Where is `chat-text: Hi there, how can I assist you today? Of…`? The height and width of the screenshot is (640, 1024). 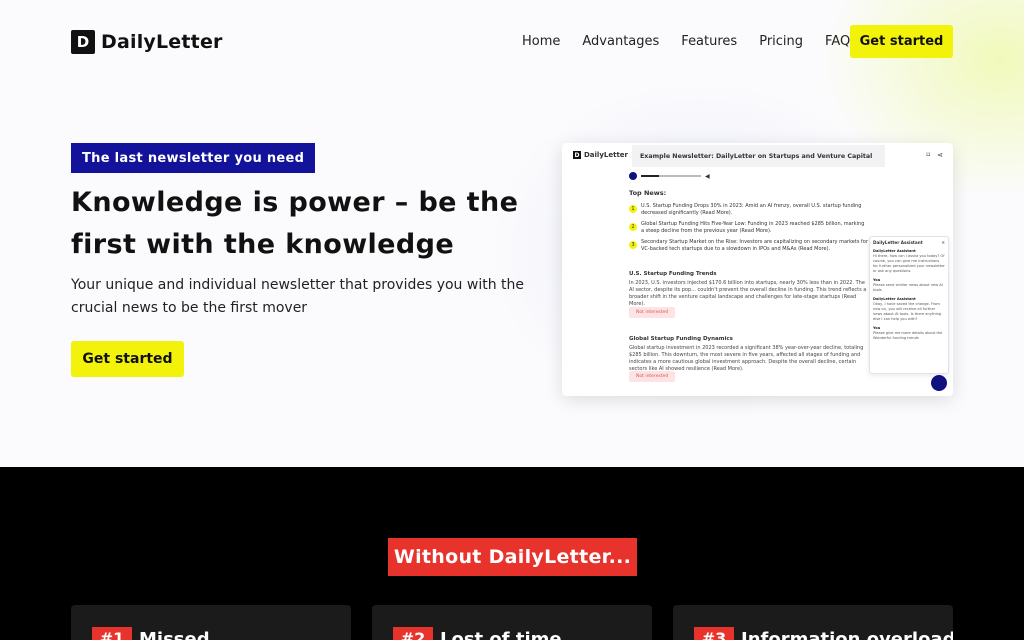 chat-text: Hi there, how can I assist you today? Of… is located at coordinates (909, 263).